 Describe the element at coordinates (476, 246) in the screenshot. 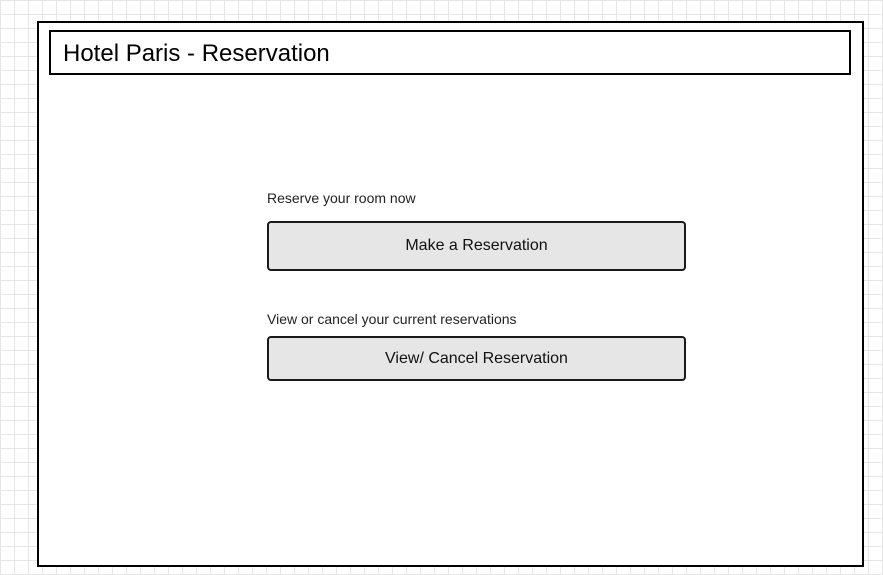

I see `make-reservation-button: Make a Reservation` at that location.